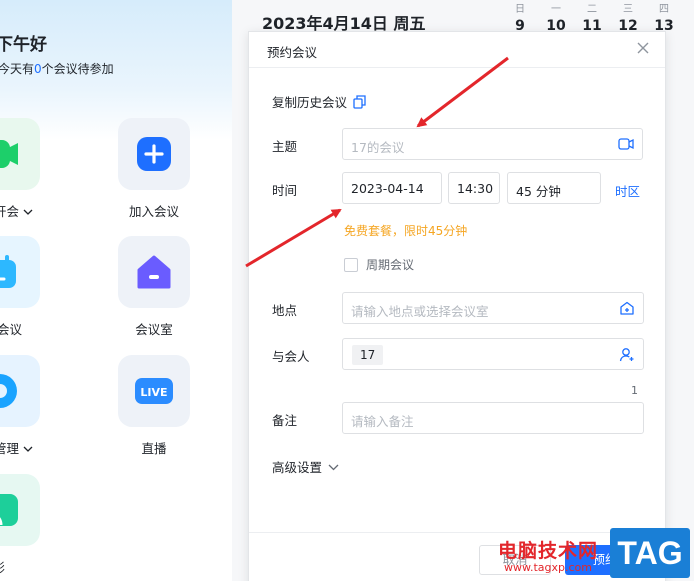 The height and width of the screenshot is (581, 694). Describe the element at coordinates (548, 551) in the screenshot. I see `watermark-site-name: 电脑技术网` at that location.